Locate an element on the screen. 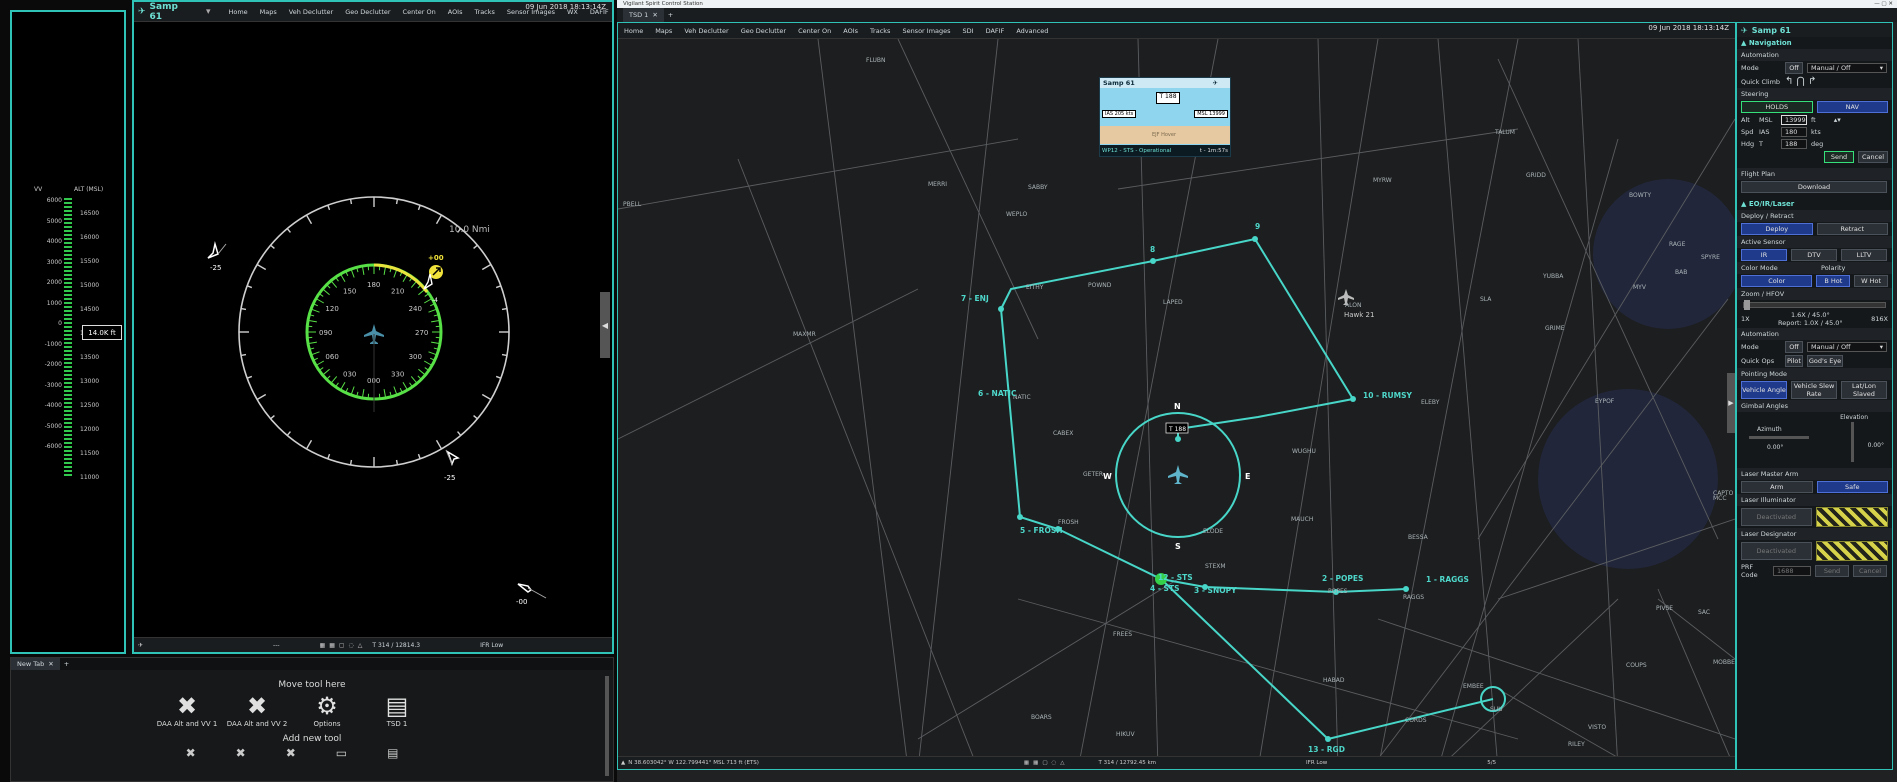  alt-input: 13999 is located at coordinates (1794, 120).